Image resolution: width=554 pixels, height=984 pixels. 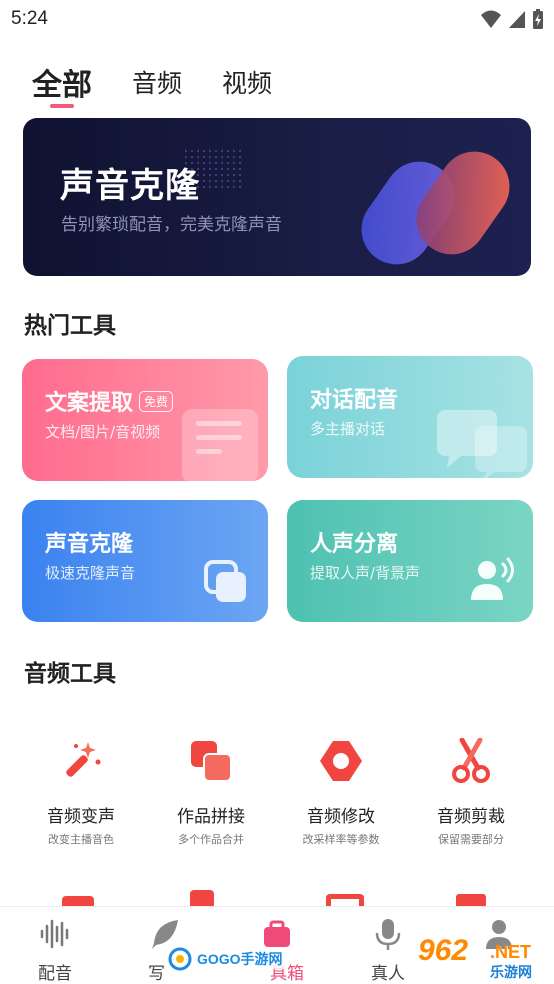 I want to click on status-icons, so click(x=512, y=19).